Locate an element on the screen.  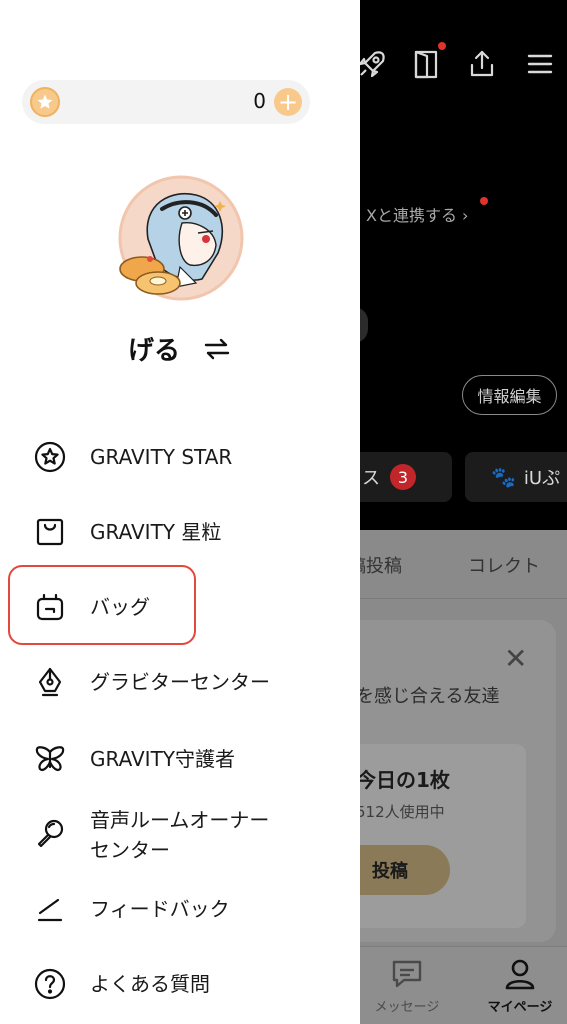
chip-2: 🐾 iUぷ is located at coordinates (516, 477).